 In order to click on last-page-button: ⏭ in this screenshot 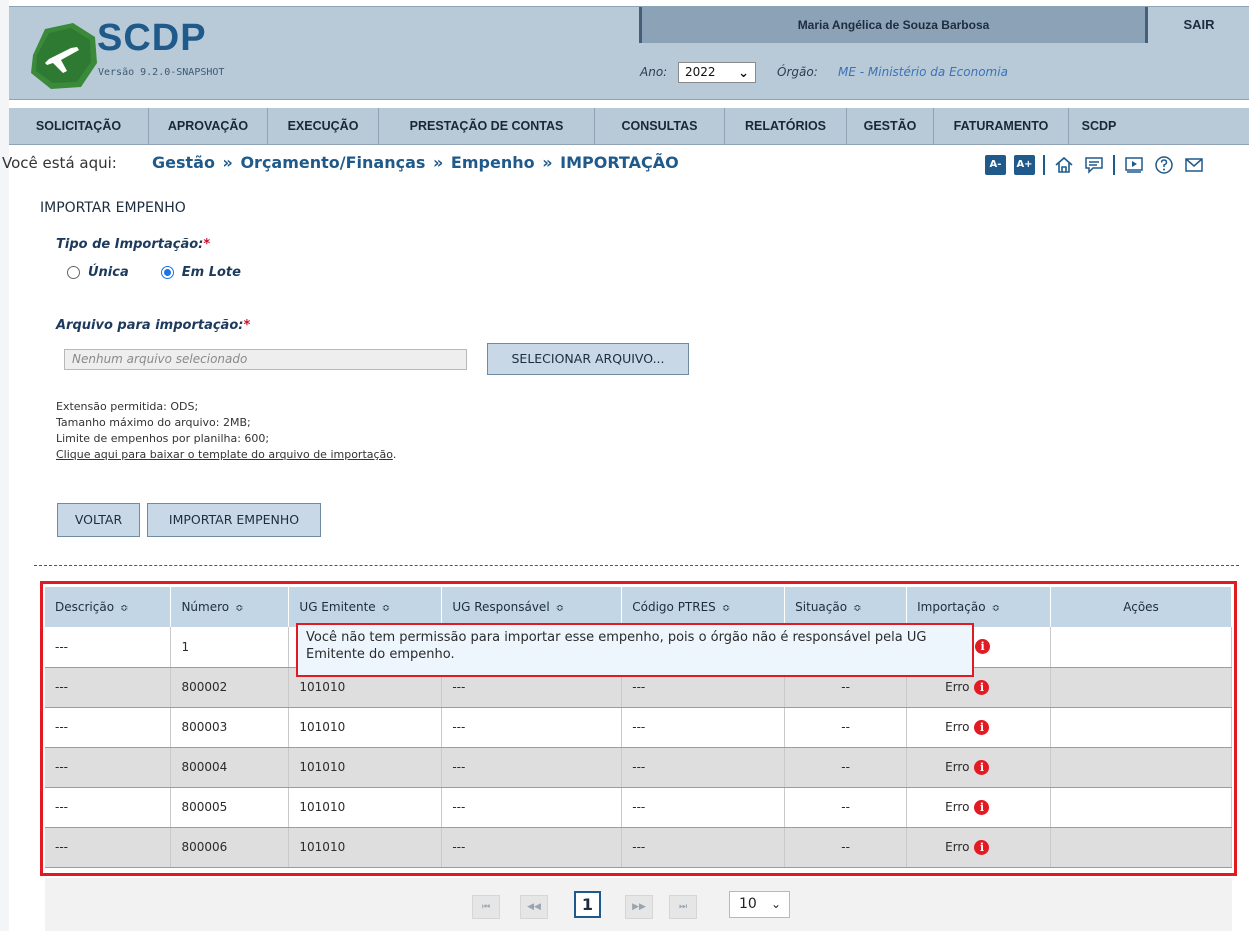, I will do `click(683, 907)`.